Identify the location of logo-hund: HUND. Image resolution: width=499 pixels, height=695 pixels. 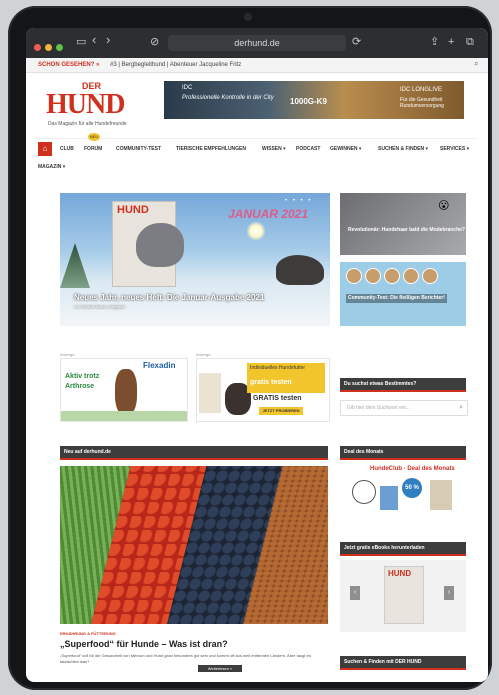
(85, 104).